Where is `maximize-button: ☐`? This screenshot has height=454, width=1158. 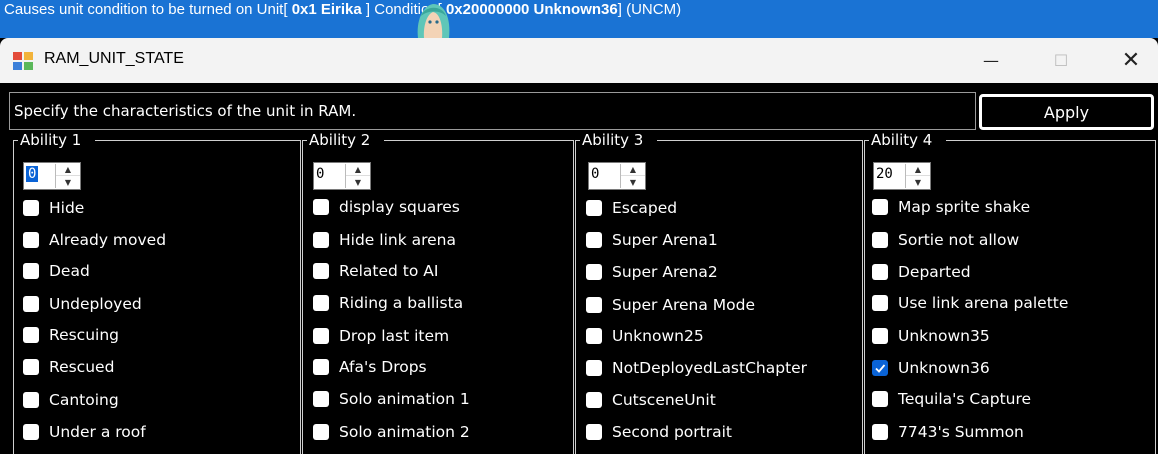 maximize-button: ☐ is located at coordinates (1061, 60).